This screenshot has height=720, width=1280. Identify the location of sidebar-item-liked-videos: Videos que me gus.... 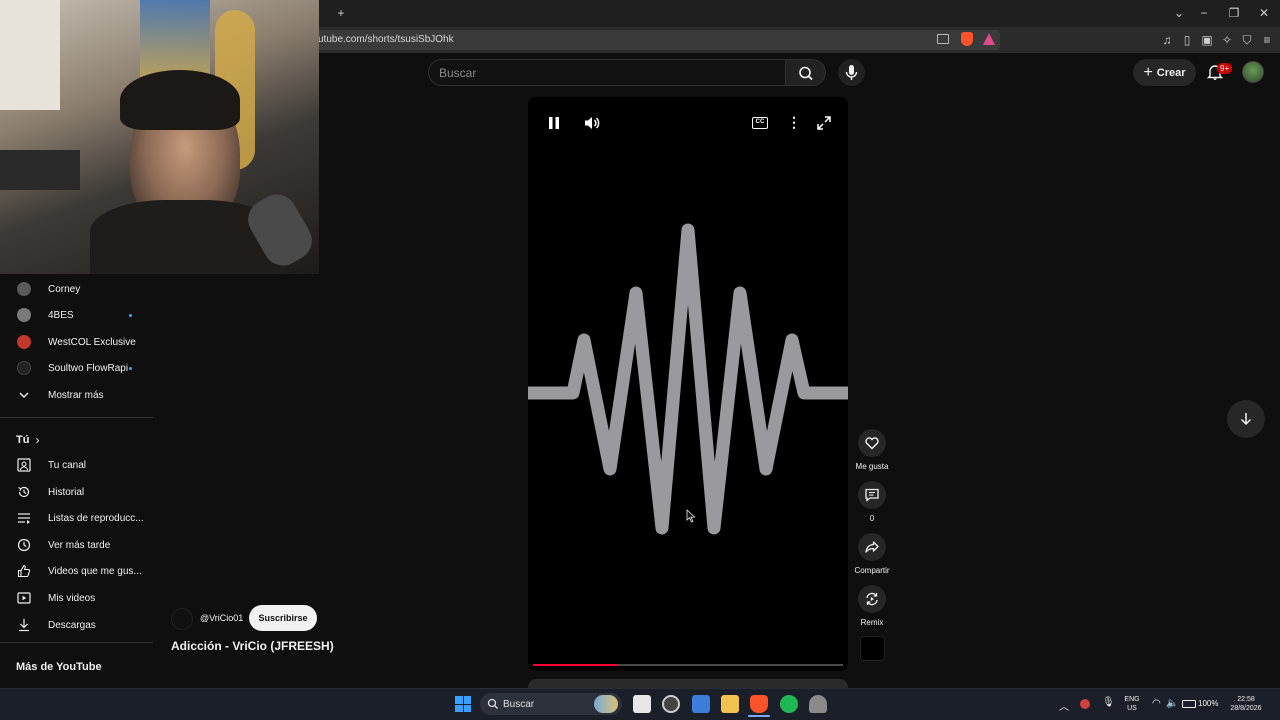
(76, 571).